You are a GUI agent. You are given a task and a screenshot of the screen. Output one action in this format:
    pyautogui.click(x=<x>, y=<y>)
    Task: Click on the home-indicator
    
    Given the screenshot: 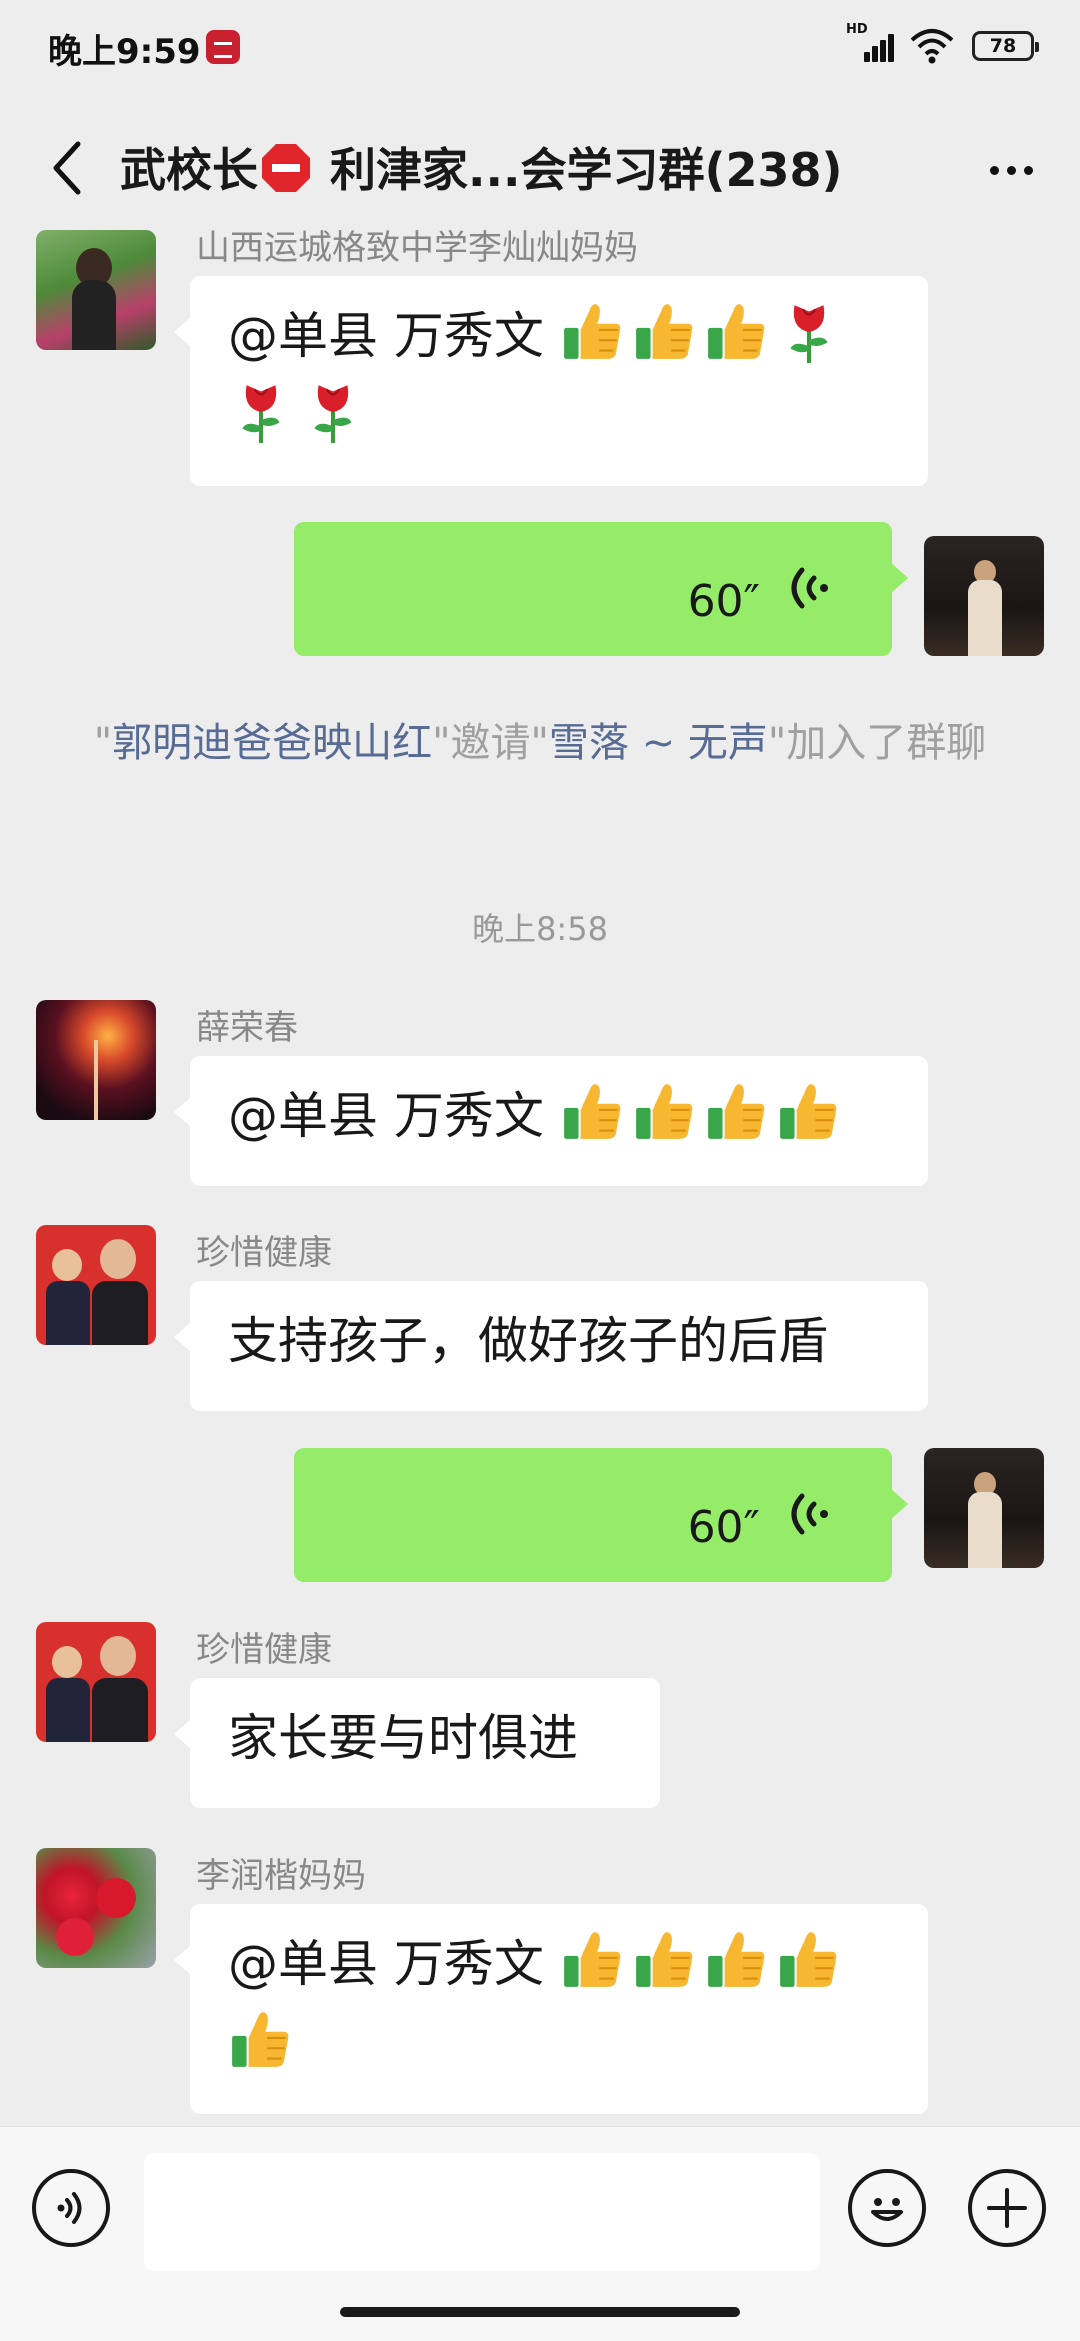 What is the action you would take?
    pyautogui.click(x=540, y=2312)
    